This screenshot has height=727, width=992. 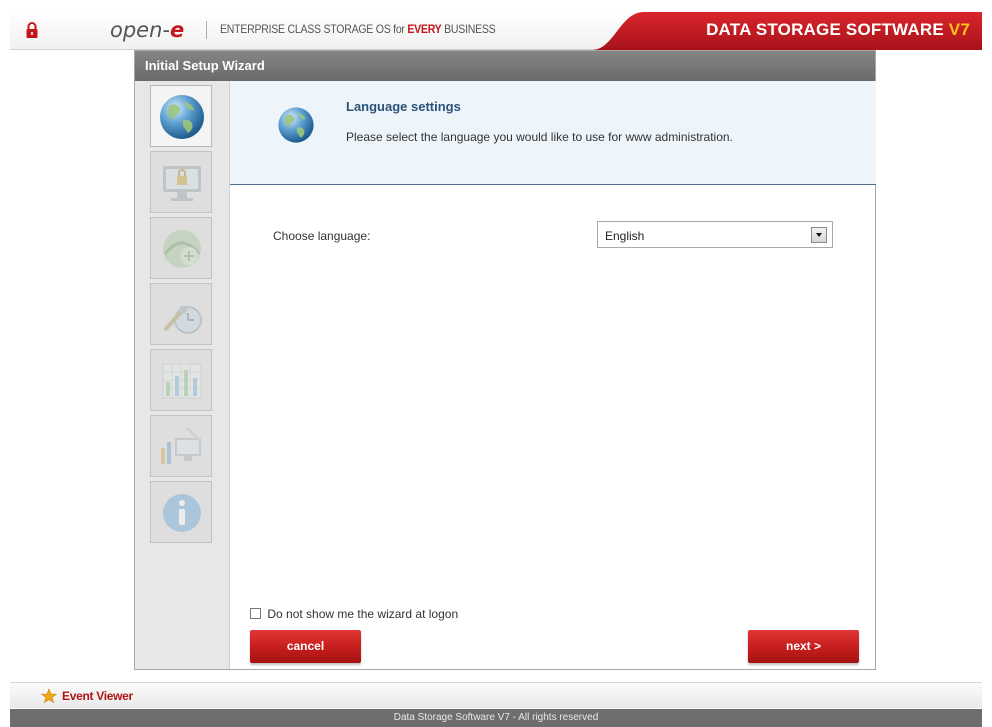 What do you see at coordinates (803, 646) in the screenshot?
I see `next-button: next >` at bounding box center [803, 646].